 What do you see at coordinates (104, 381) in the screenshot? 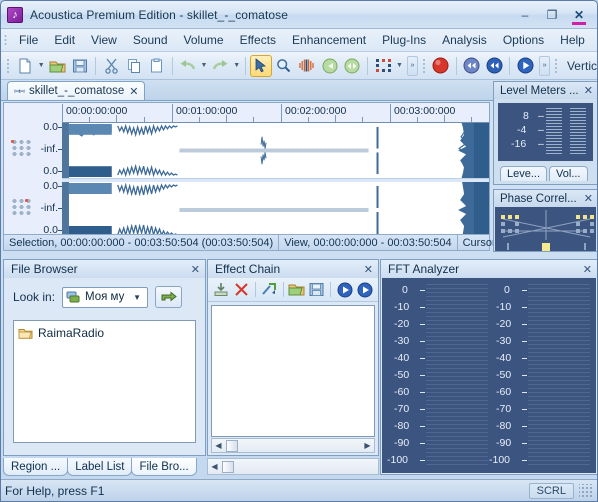
I see `file-browser-list: RaimaRadio` at bounding box center [104, 381].